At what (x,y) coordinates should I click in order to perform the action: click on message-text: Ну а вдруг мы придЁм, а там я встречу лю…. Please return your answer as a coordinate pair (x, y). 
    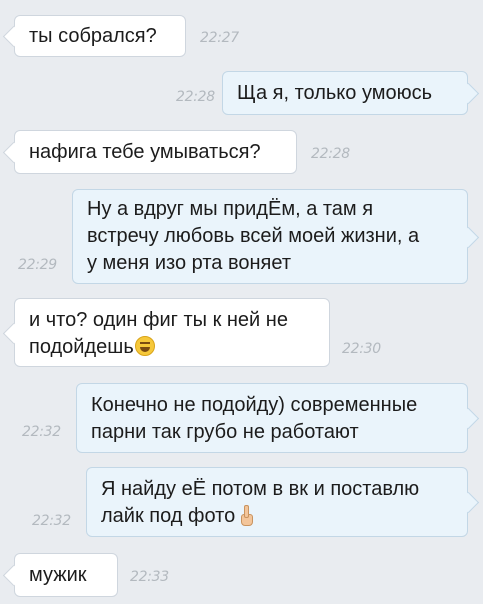
    Looking at the image, I should click on (253, 236).